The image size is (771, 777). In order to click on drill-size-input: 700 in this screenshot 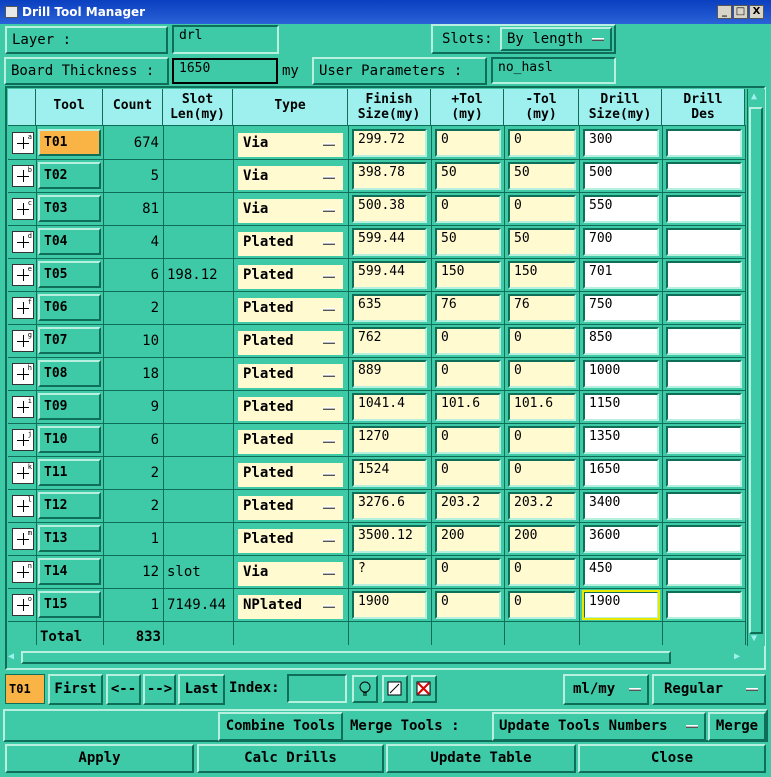, I will do `click(621, 242)`.